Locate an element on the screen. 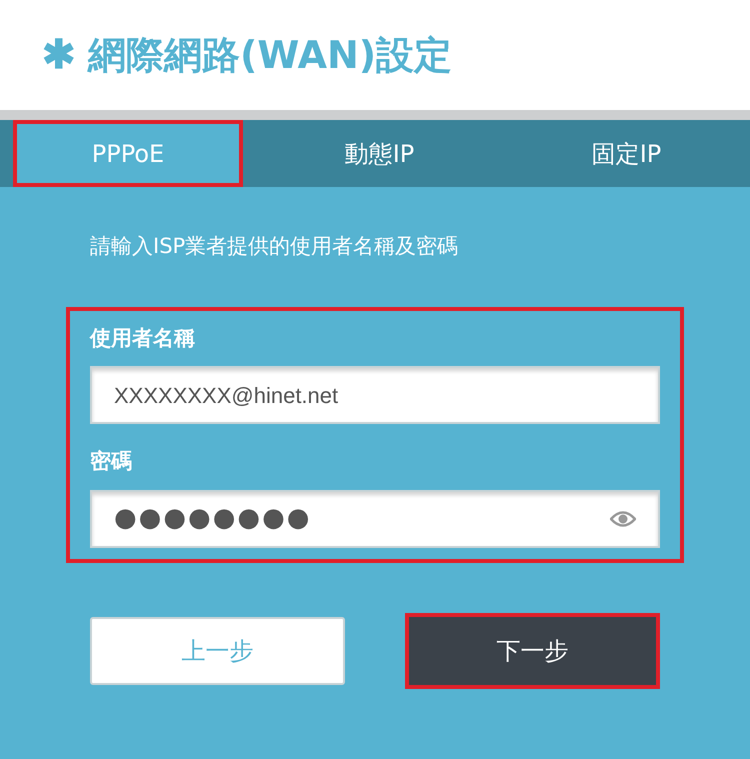 The image size is (750, 759). field-label: 使用者名稱 is located at coordinates (143, 338).